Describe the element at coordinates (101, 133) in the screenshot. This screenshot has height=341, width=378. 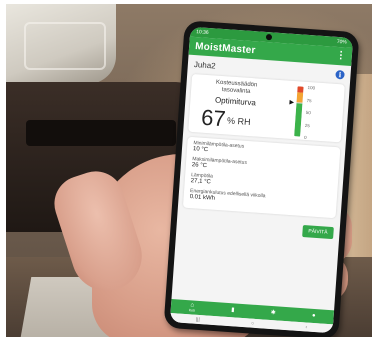
I see `console-slot` at that location.